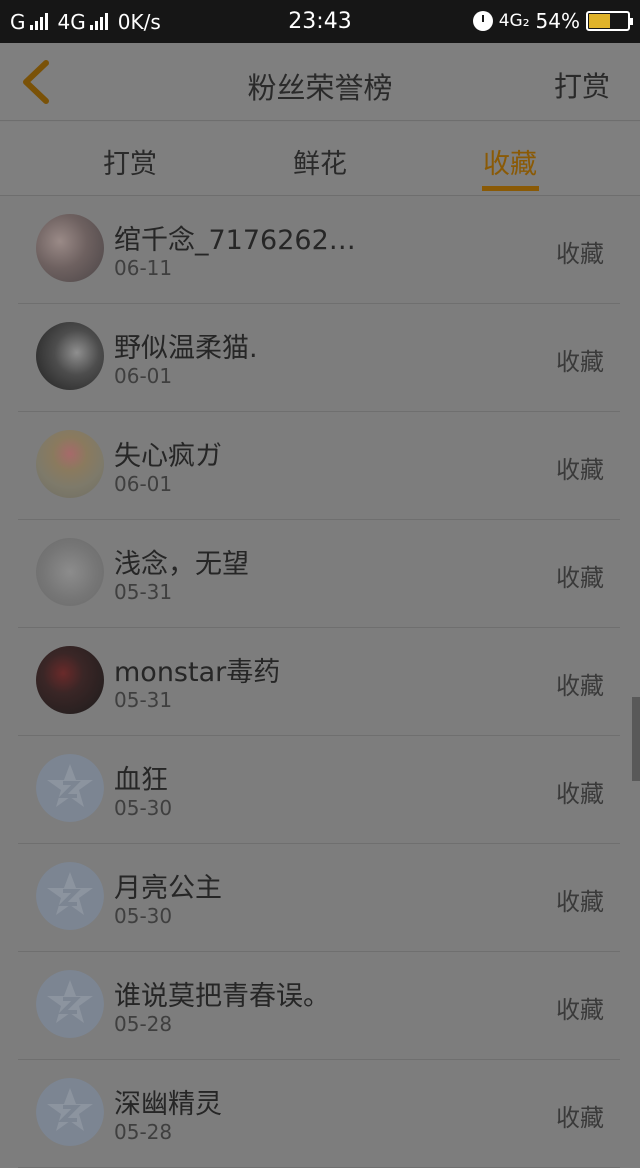 This screenshot has height=1168, width=640. Describe the element at coordinates (197, 672) in the screenshot. I see `user-name: monstar毒药` at that location.